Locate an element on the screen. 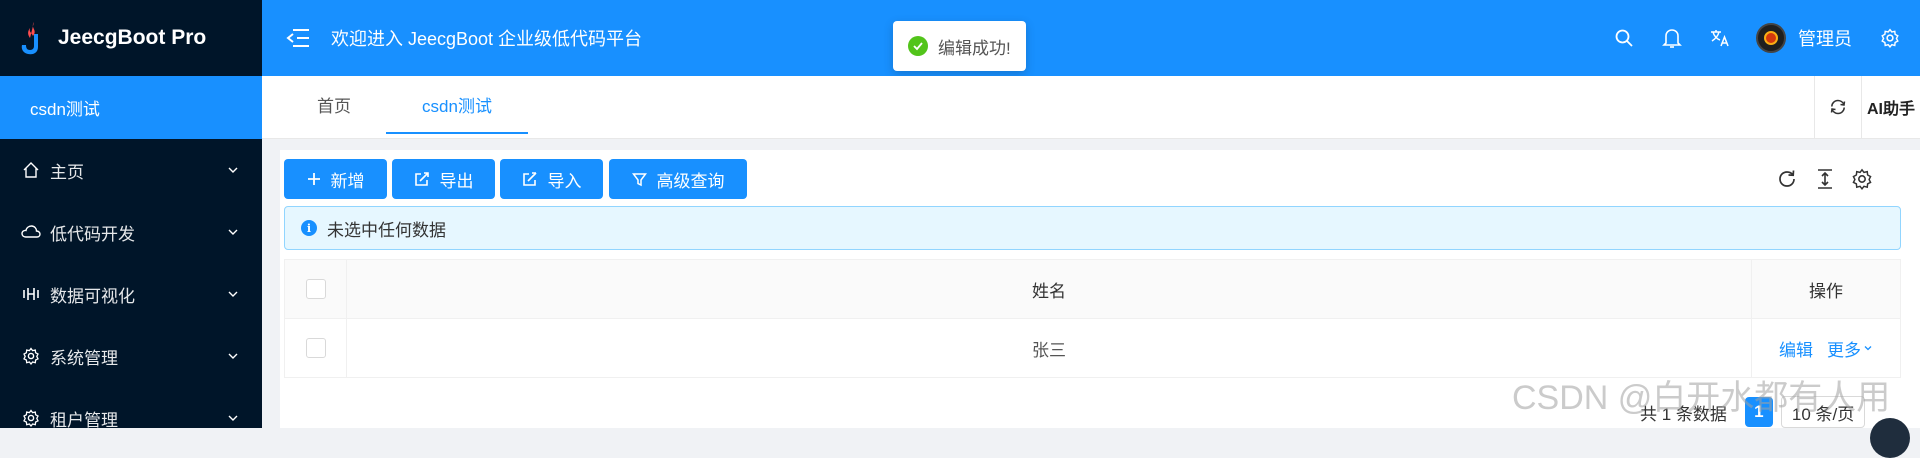  actions-cell: 编辑 更多 is located at coordinates (1826, 348).